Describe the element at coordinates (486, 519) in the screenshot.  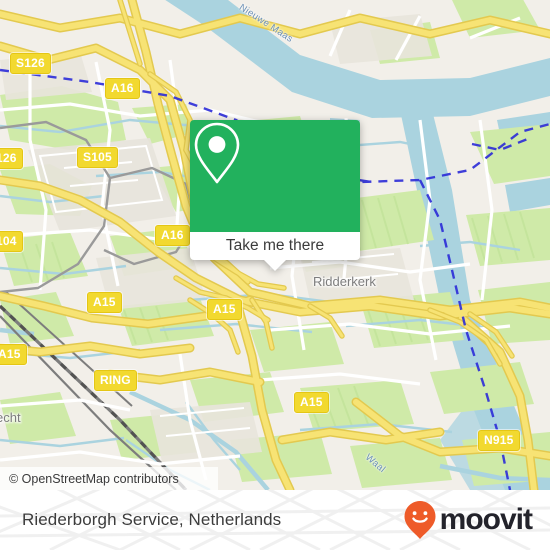
I see `moovit-wordmark: moovit` at that location.